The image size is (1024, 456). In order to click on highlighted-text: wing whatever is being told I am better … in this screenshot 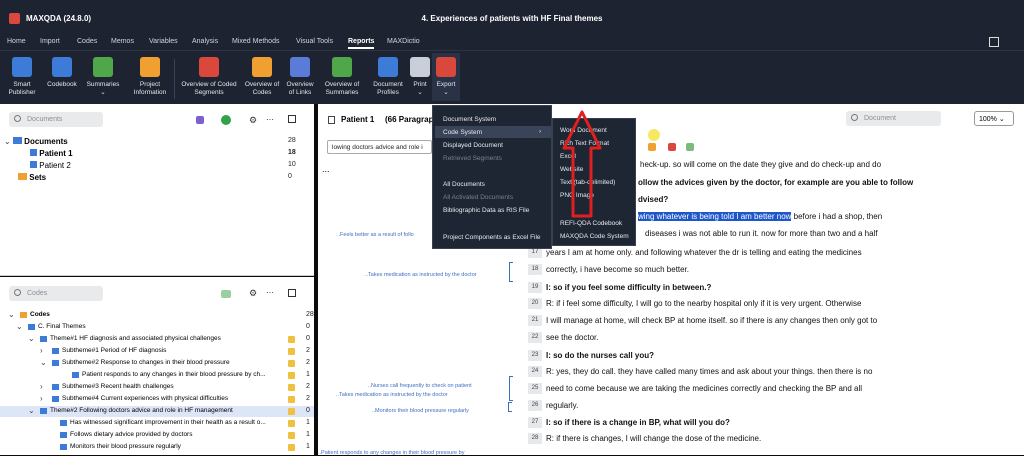, I will do `click(715, 216)`.